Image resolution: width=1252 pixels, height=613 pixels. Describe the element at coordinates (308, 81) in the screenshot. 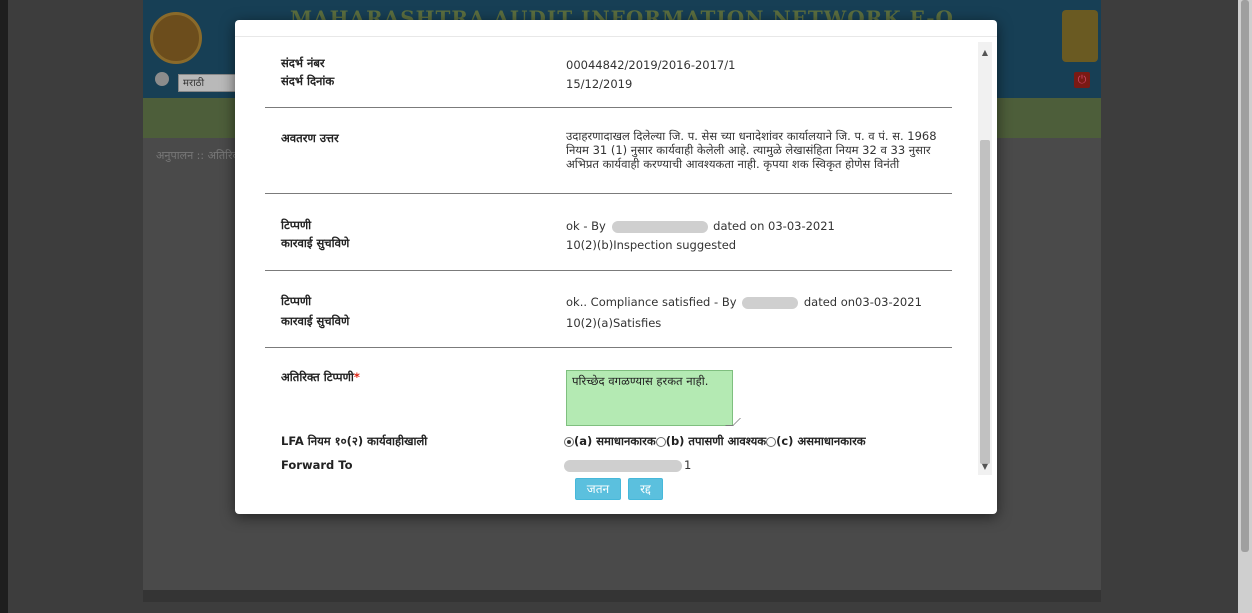

I see `ref-date-label: संदर्भ दिनांक` at that location.